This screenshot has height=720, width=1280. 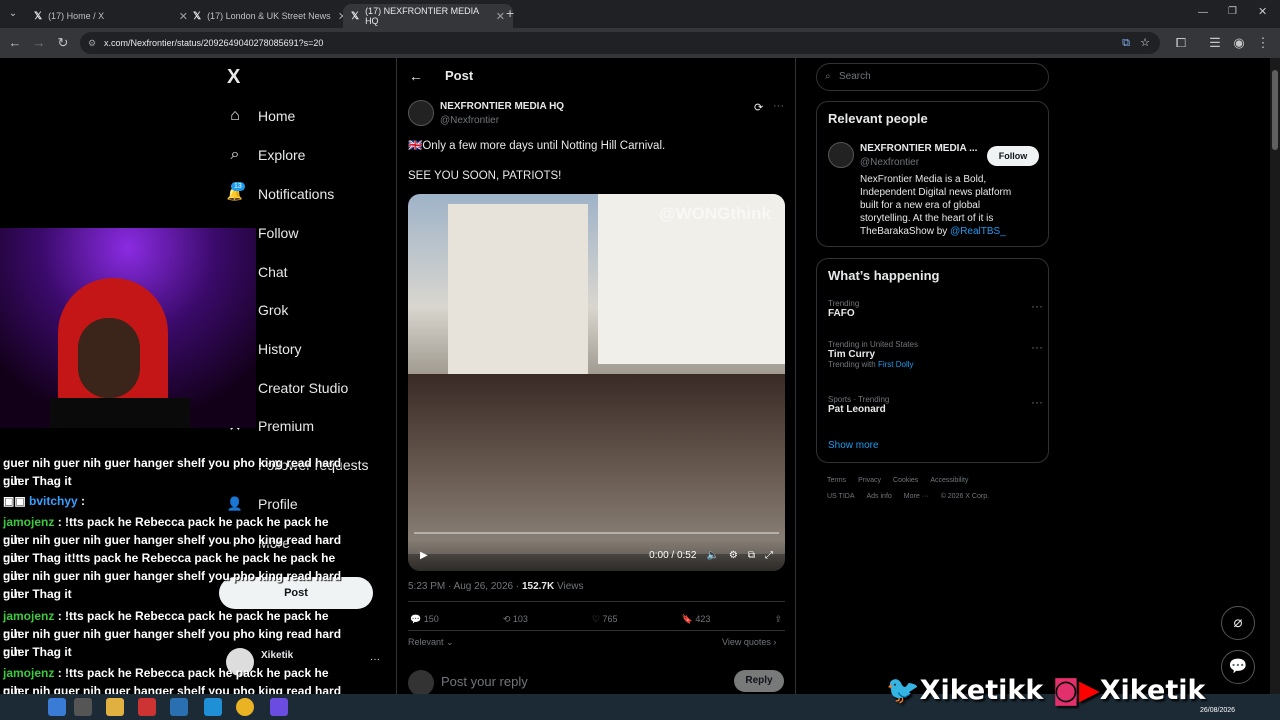 I want to click on chat-text: :, so click(x=83, y=501).